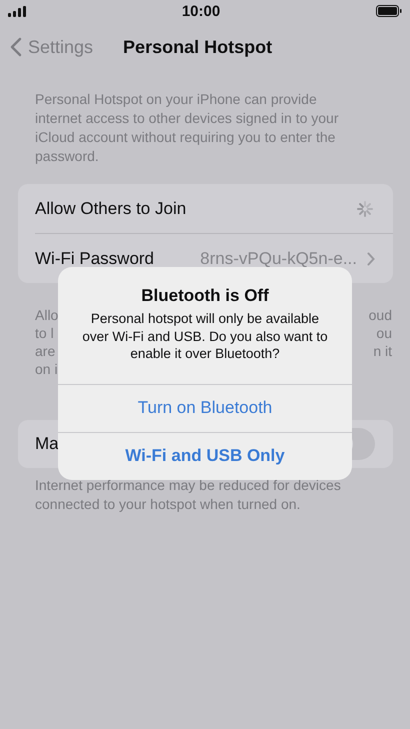 The height and width of the screenshot is (729, 410). I want to click on footer-text: n it, so click(382, 351).